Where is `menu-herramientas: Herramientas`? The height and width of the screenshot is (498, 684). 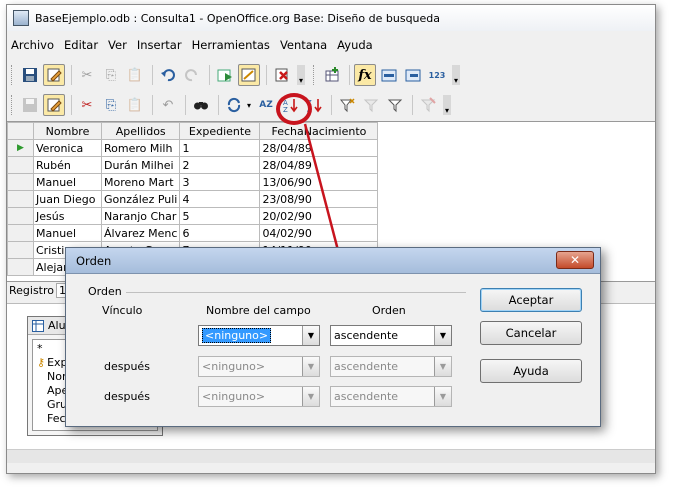
menu-herramientas: Herramientas is located at coordinates (231, 45).